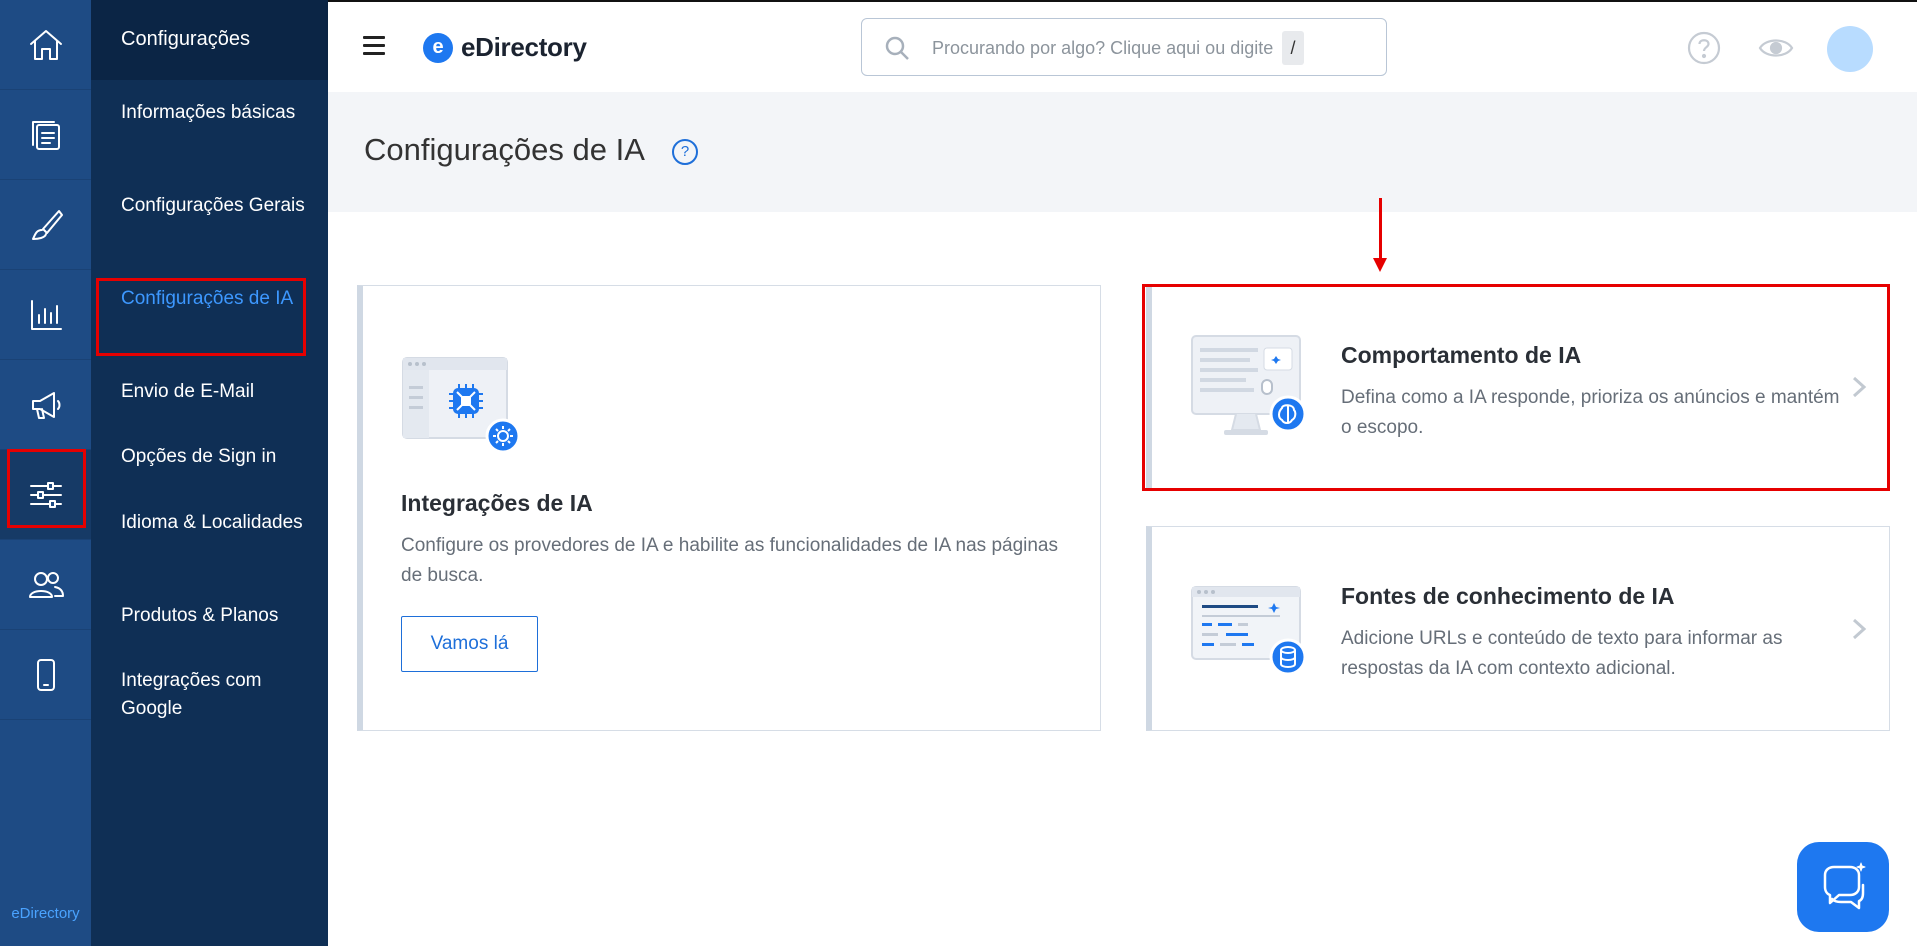 The height and width of the screenshot is (946, 1917). What do you see at coordinates (1293, 48) in the screenshot?
I see `search-shortcut-key: /` at bounding box center [1293, 48].